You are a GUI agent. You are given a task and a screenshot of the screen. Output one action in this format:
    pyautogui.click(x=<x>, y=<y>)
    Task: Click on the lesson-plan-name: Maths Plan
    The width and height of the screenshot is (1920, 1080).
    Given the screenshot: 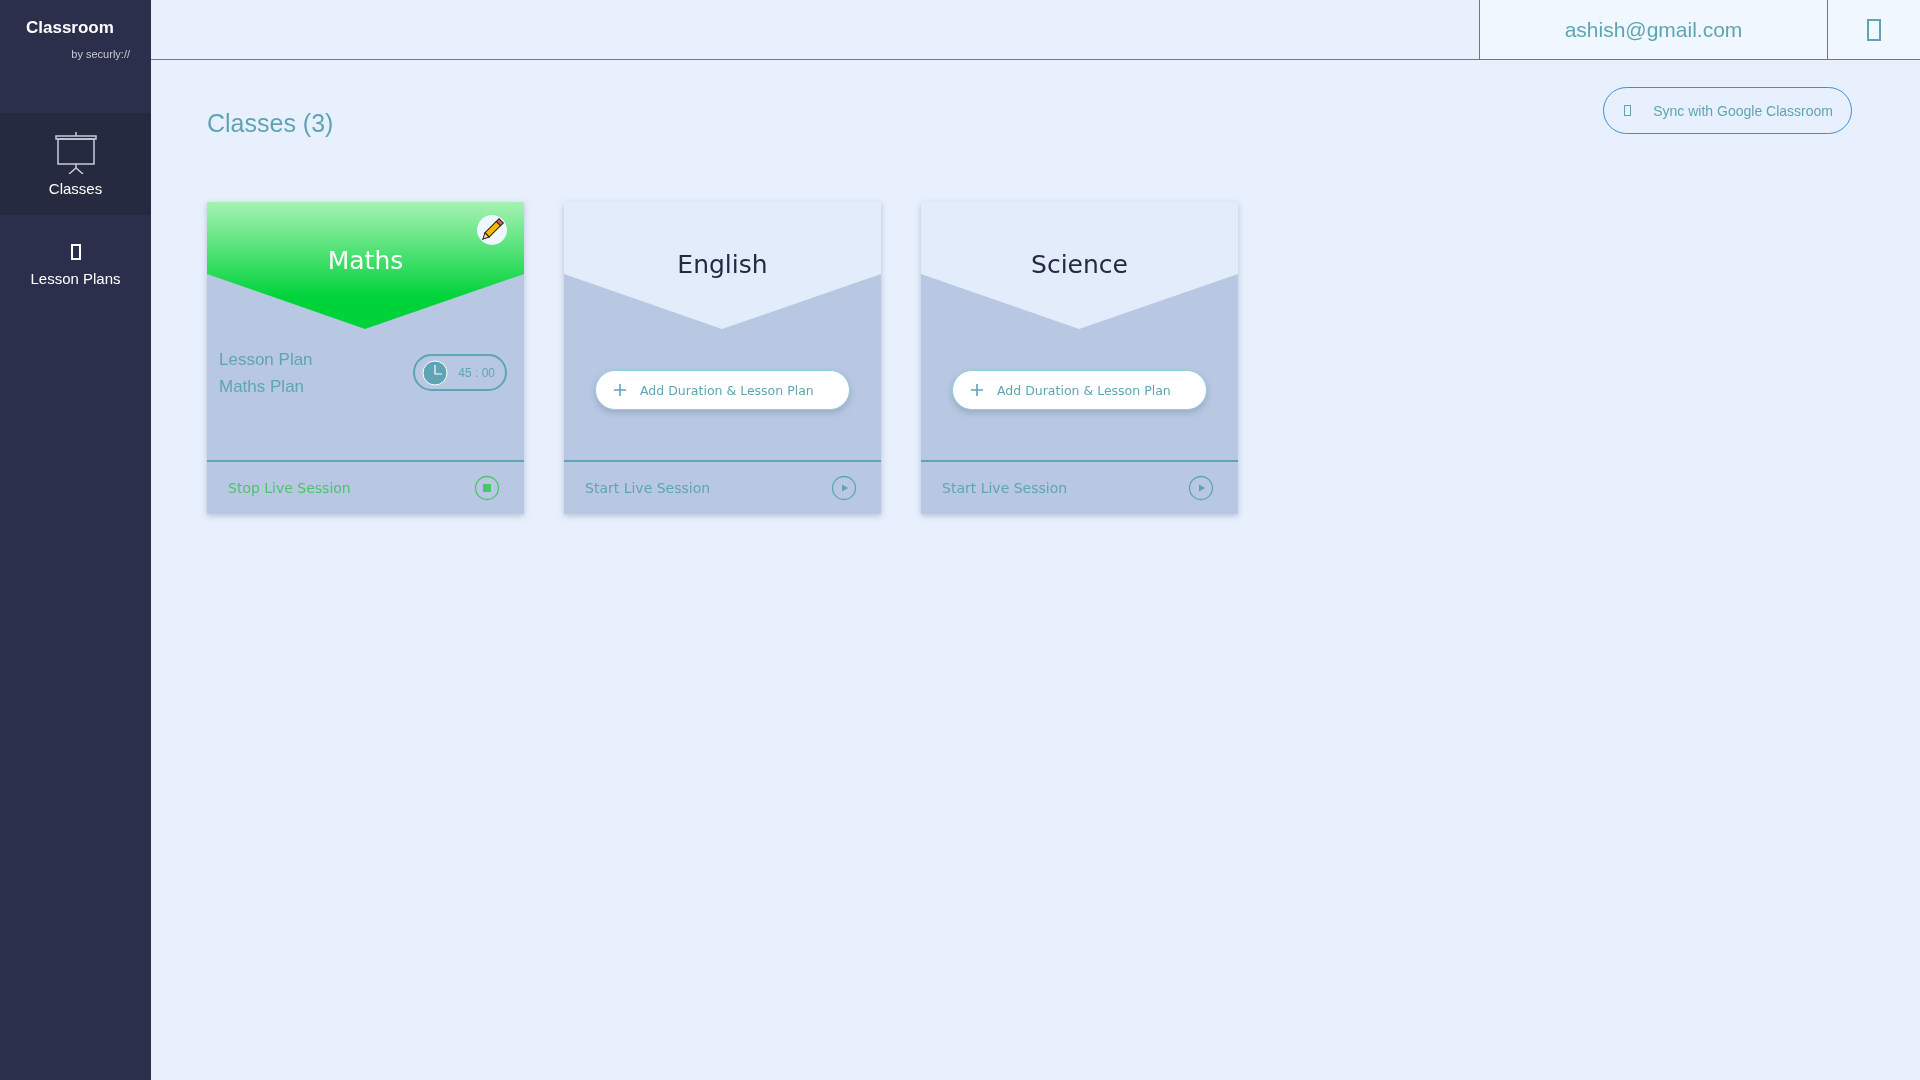 What is the action you would take?
    pyautogui.click(x=262, y=387)
    